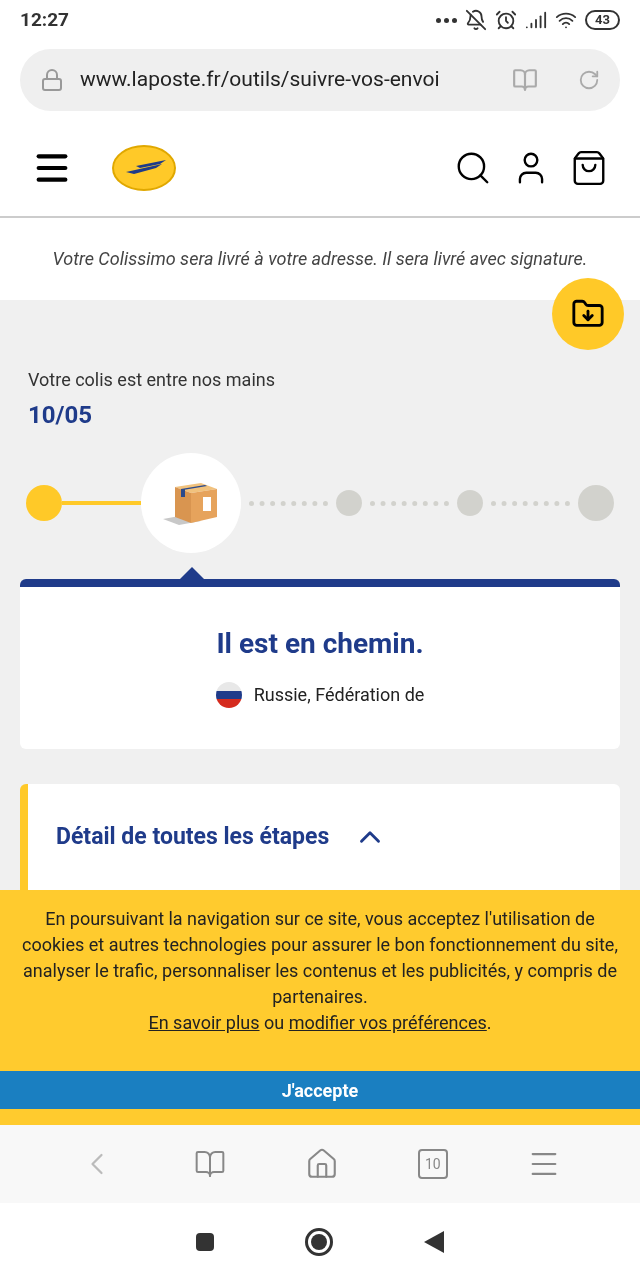 This screenshot has height=1280, width=640. What do you see at coordinates (476, 20) in the screenshot?
I see `muted-bell-icon` at bounding box center [476, 20].